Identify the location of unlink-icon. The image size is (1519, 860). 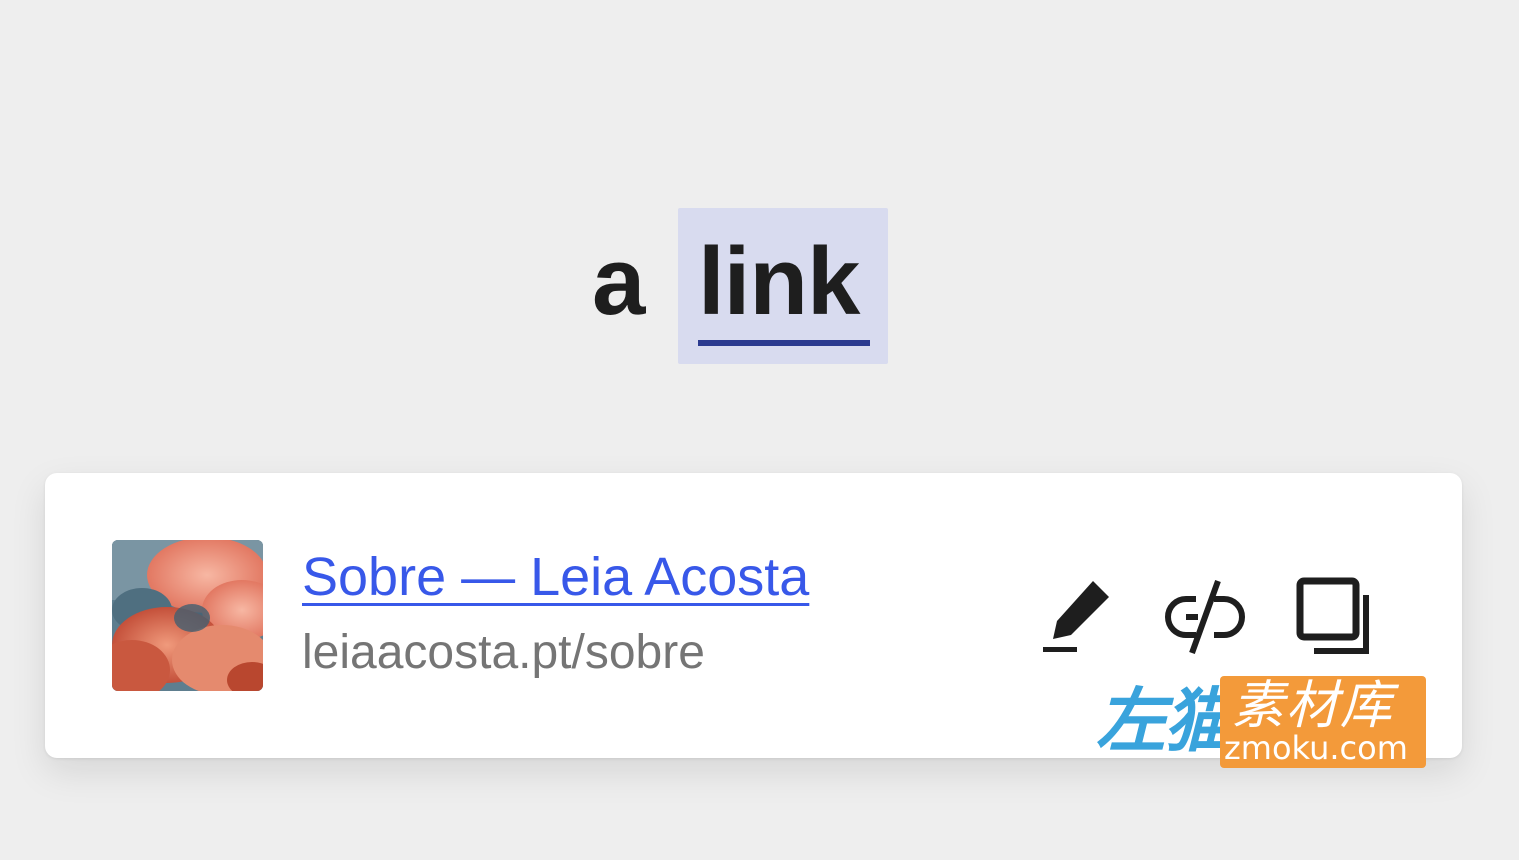
(1205, 619).